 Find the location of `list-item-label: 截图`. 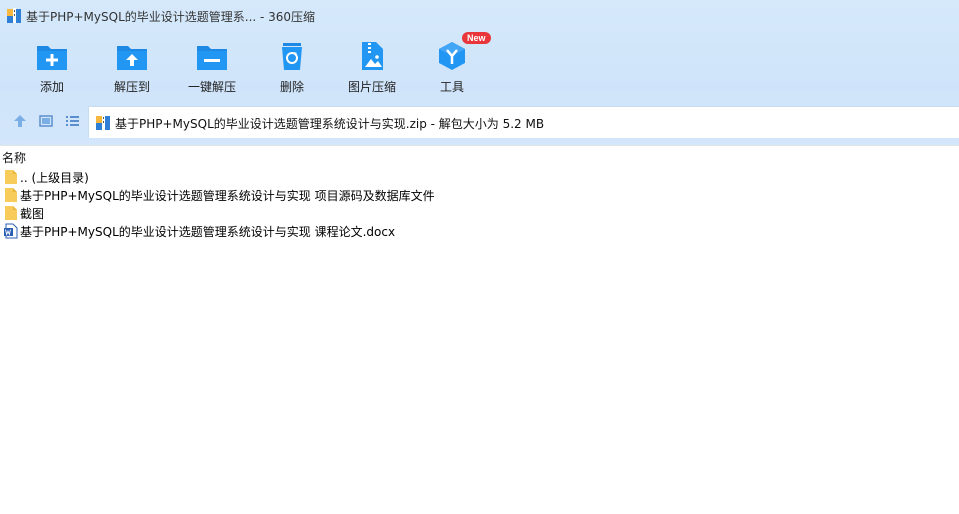

list-item-label: 截图 is located at coordinates (32, 214).